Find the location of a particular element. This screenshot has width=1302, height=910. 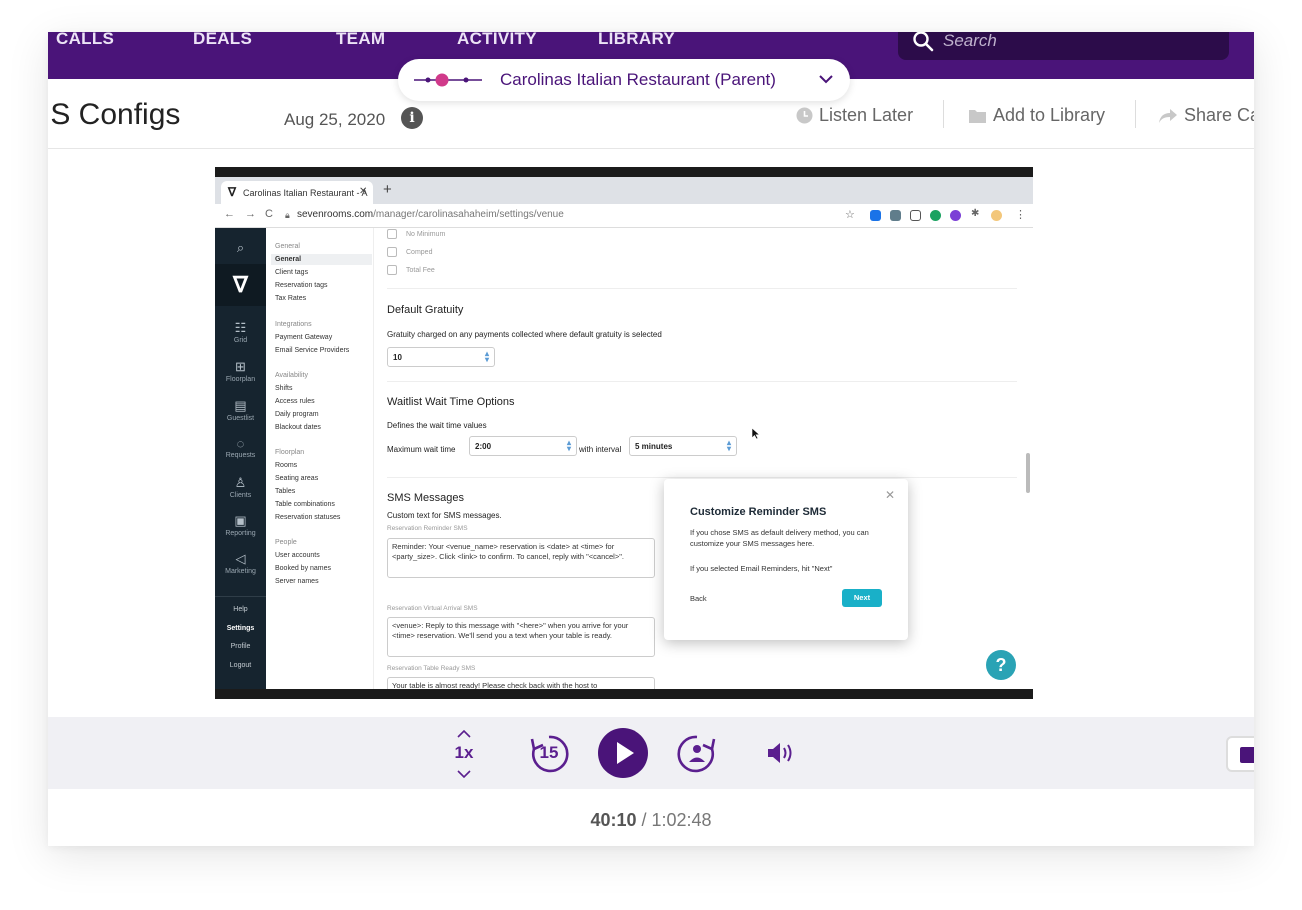

field-label: Maximum wait time is located at coordinates (421, 449).